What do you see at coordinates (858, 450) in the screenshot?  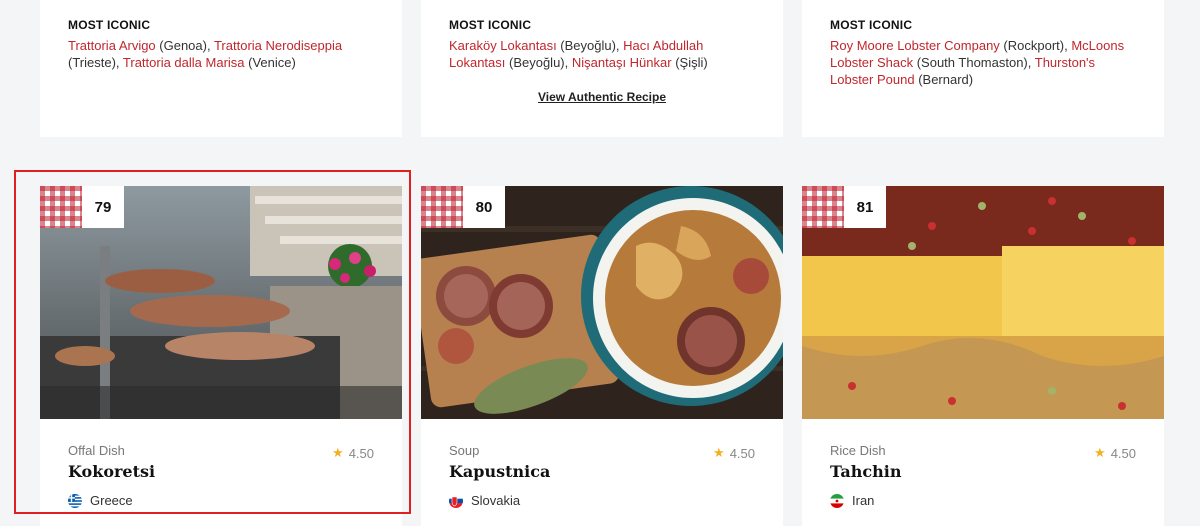 I see `dish-category: Rice Dish` at bounding box center [858, 450].